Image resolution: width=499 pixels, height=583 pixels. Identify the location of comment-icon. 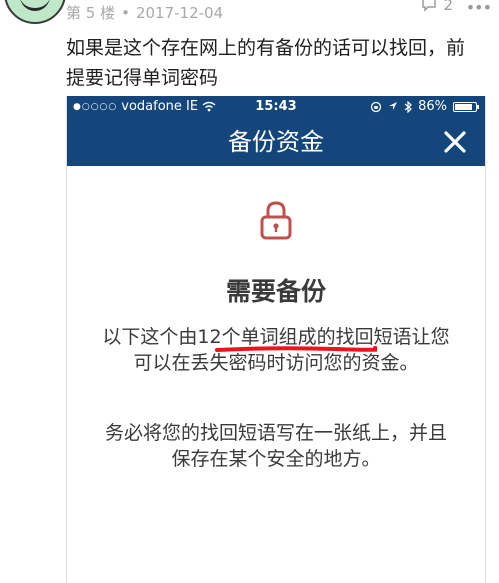
(429, 6).